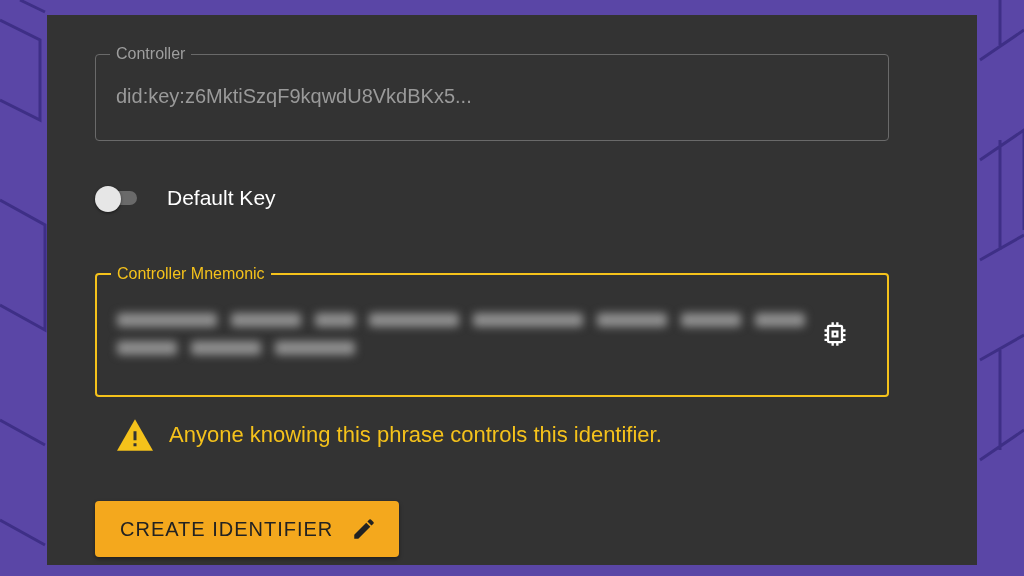  Describe the element at coordinates (191, 274) in the screenshot. I see `field-label: Controller Mnemonic` at that location.